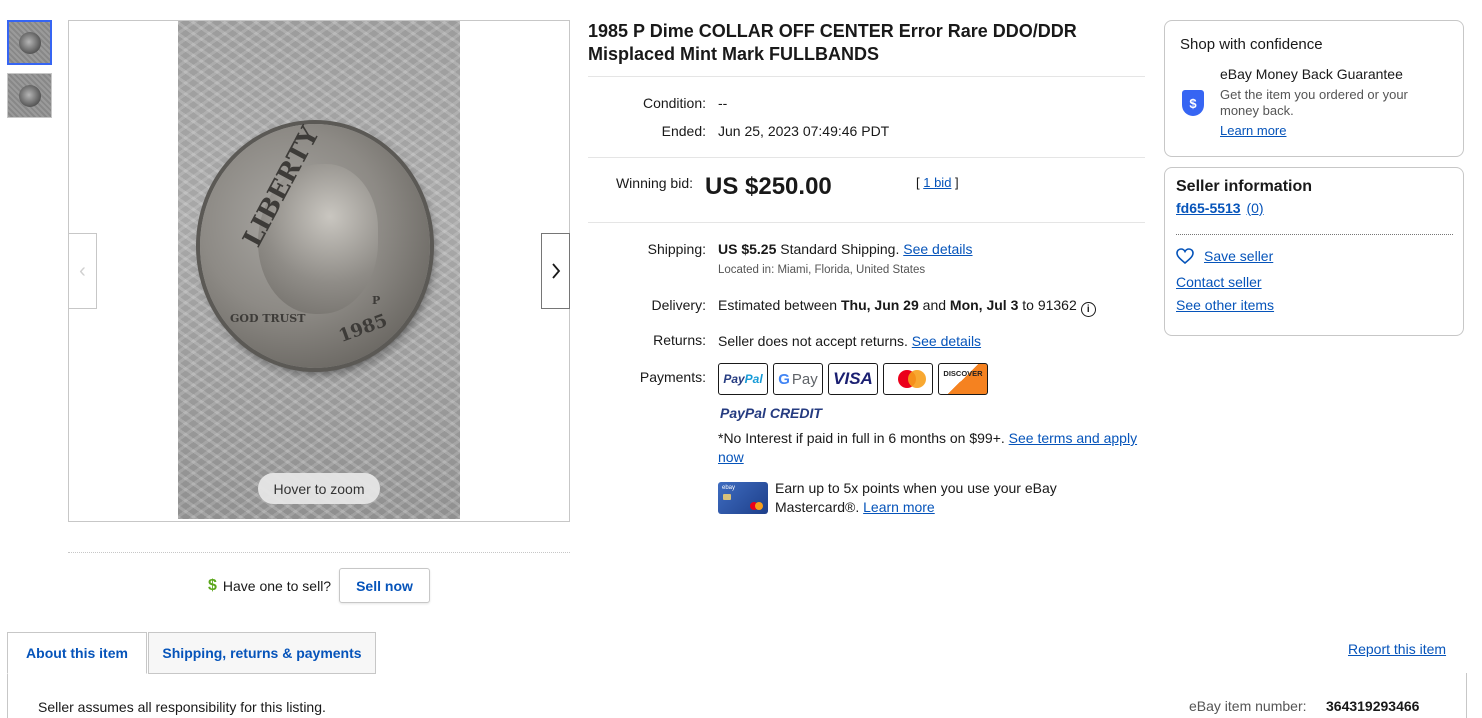 The image size is (1482, 718). I want to click on delivery-and: and, so click(934, 305).